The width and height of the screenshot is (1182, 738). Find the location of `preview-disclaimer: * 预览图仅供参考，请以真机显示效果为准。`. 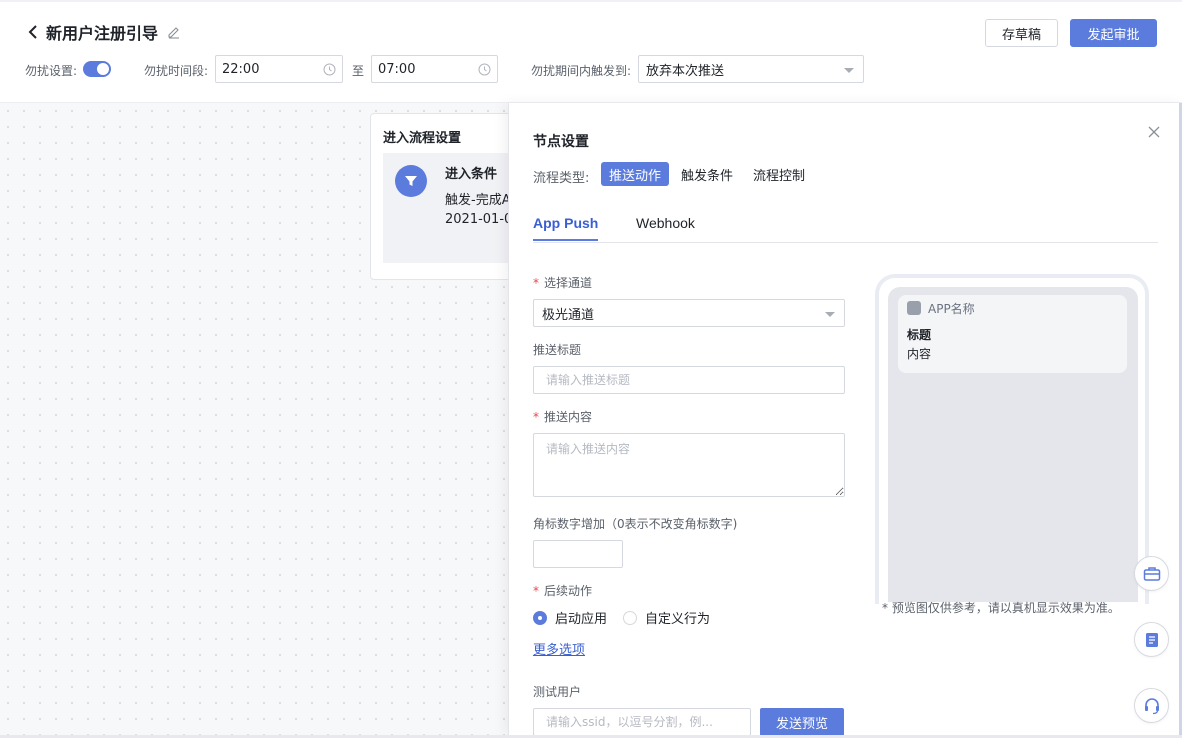

preview-disclaimer: * 预览图仅供参考，请以真机显示效果为准。 is located at coordinates (1001, 608).